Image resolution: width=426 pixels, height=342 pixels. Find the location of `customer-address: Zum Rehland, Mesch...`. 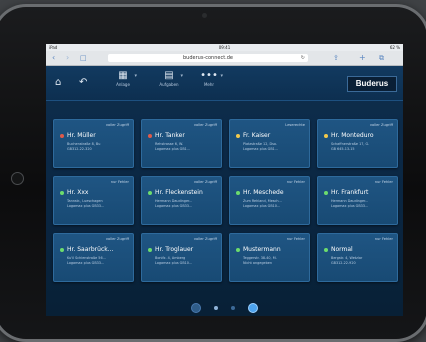

customer-address: Zum Rehland, Mesch... is located at coordinates (262, 201).